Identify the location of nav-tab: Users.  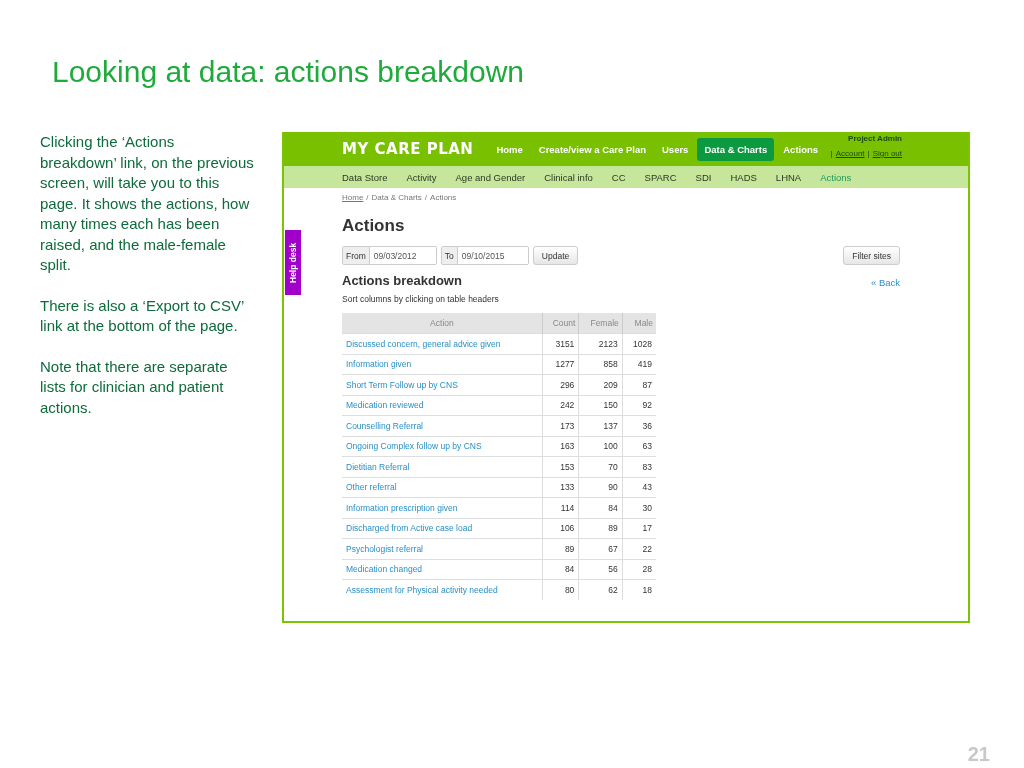
(675, 149).